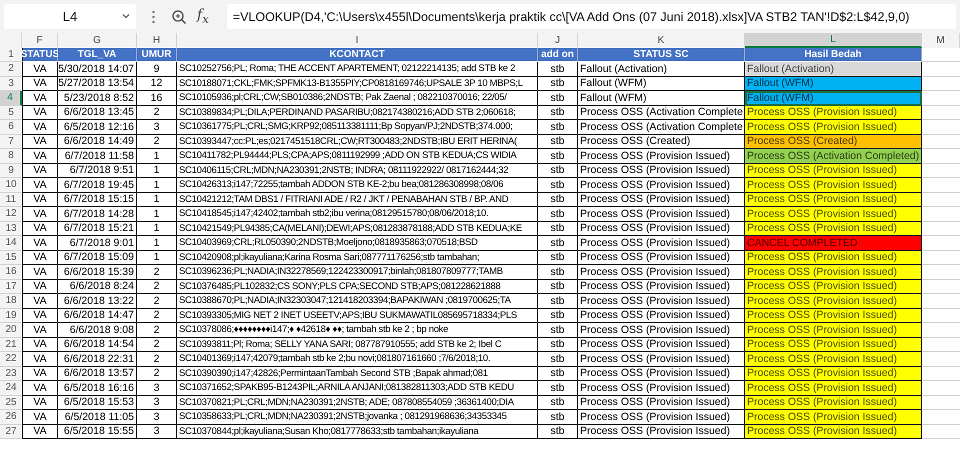 Image resolution: width=960 pixels, height=449 pixels. Describe the element at coordinates (157, 98) in the screenshot. I see `table-cell: 16` at that location.